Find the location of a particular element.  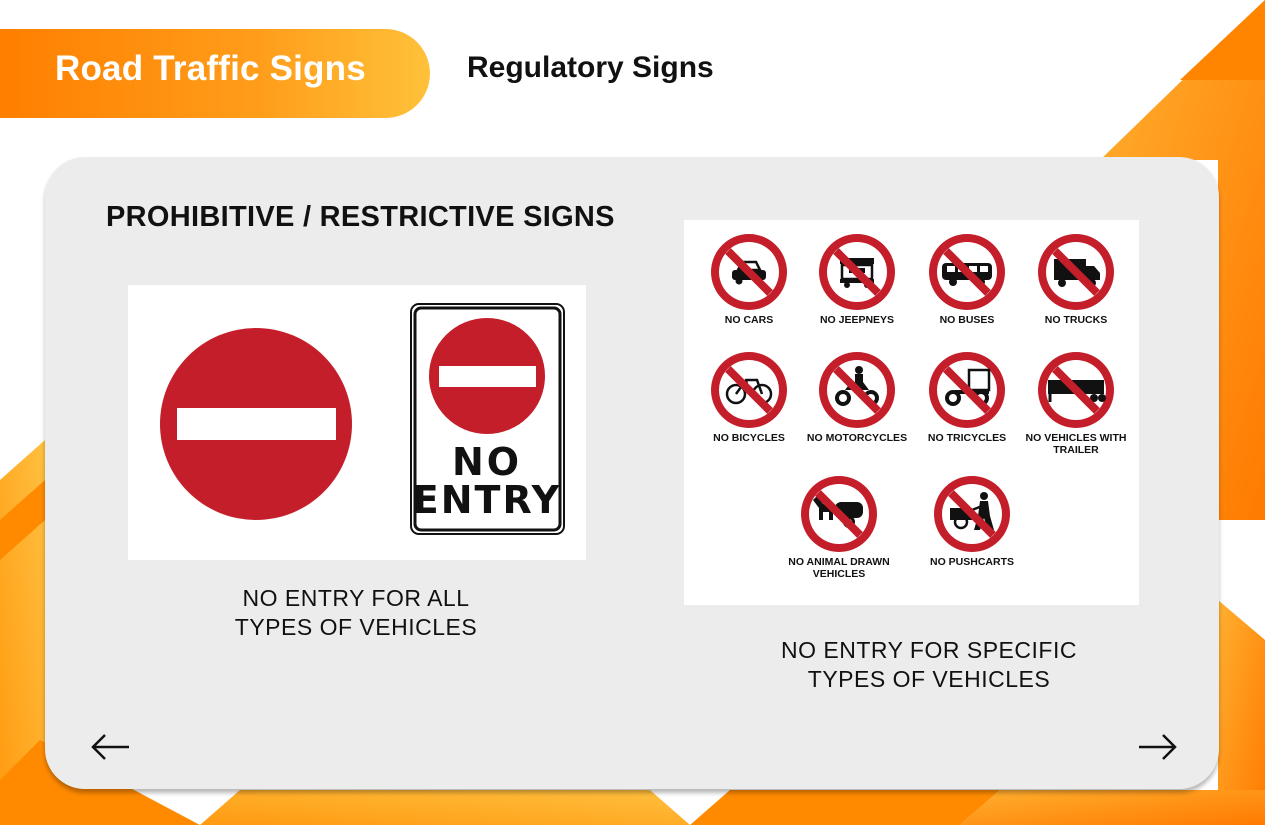

sign-item: NO BUSES is located at coordinates (967, 279).